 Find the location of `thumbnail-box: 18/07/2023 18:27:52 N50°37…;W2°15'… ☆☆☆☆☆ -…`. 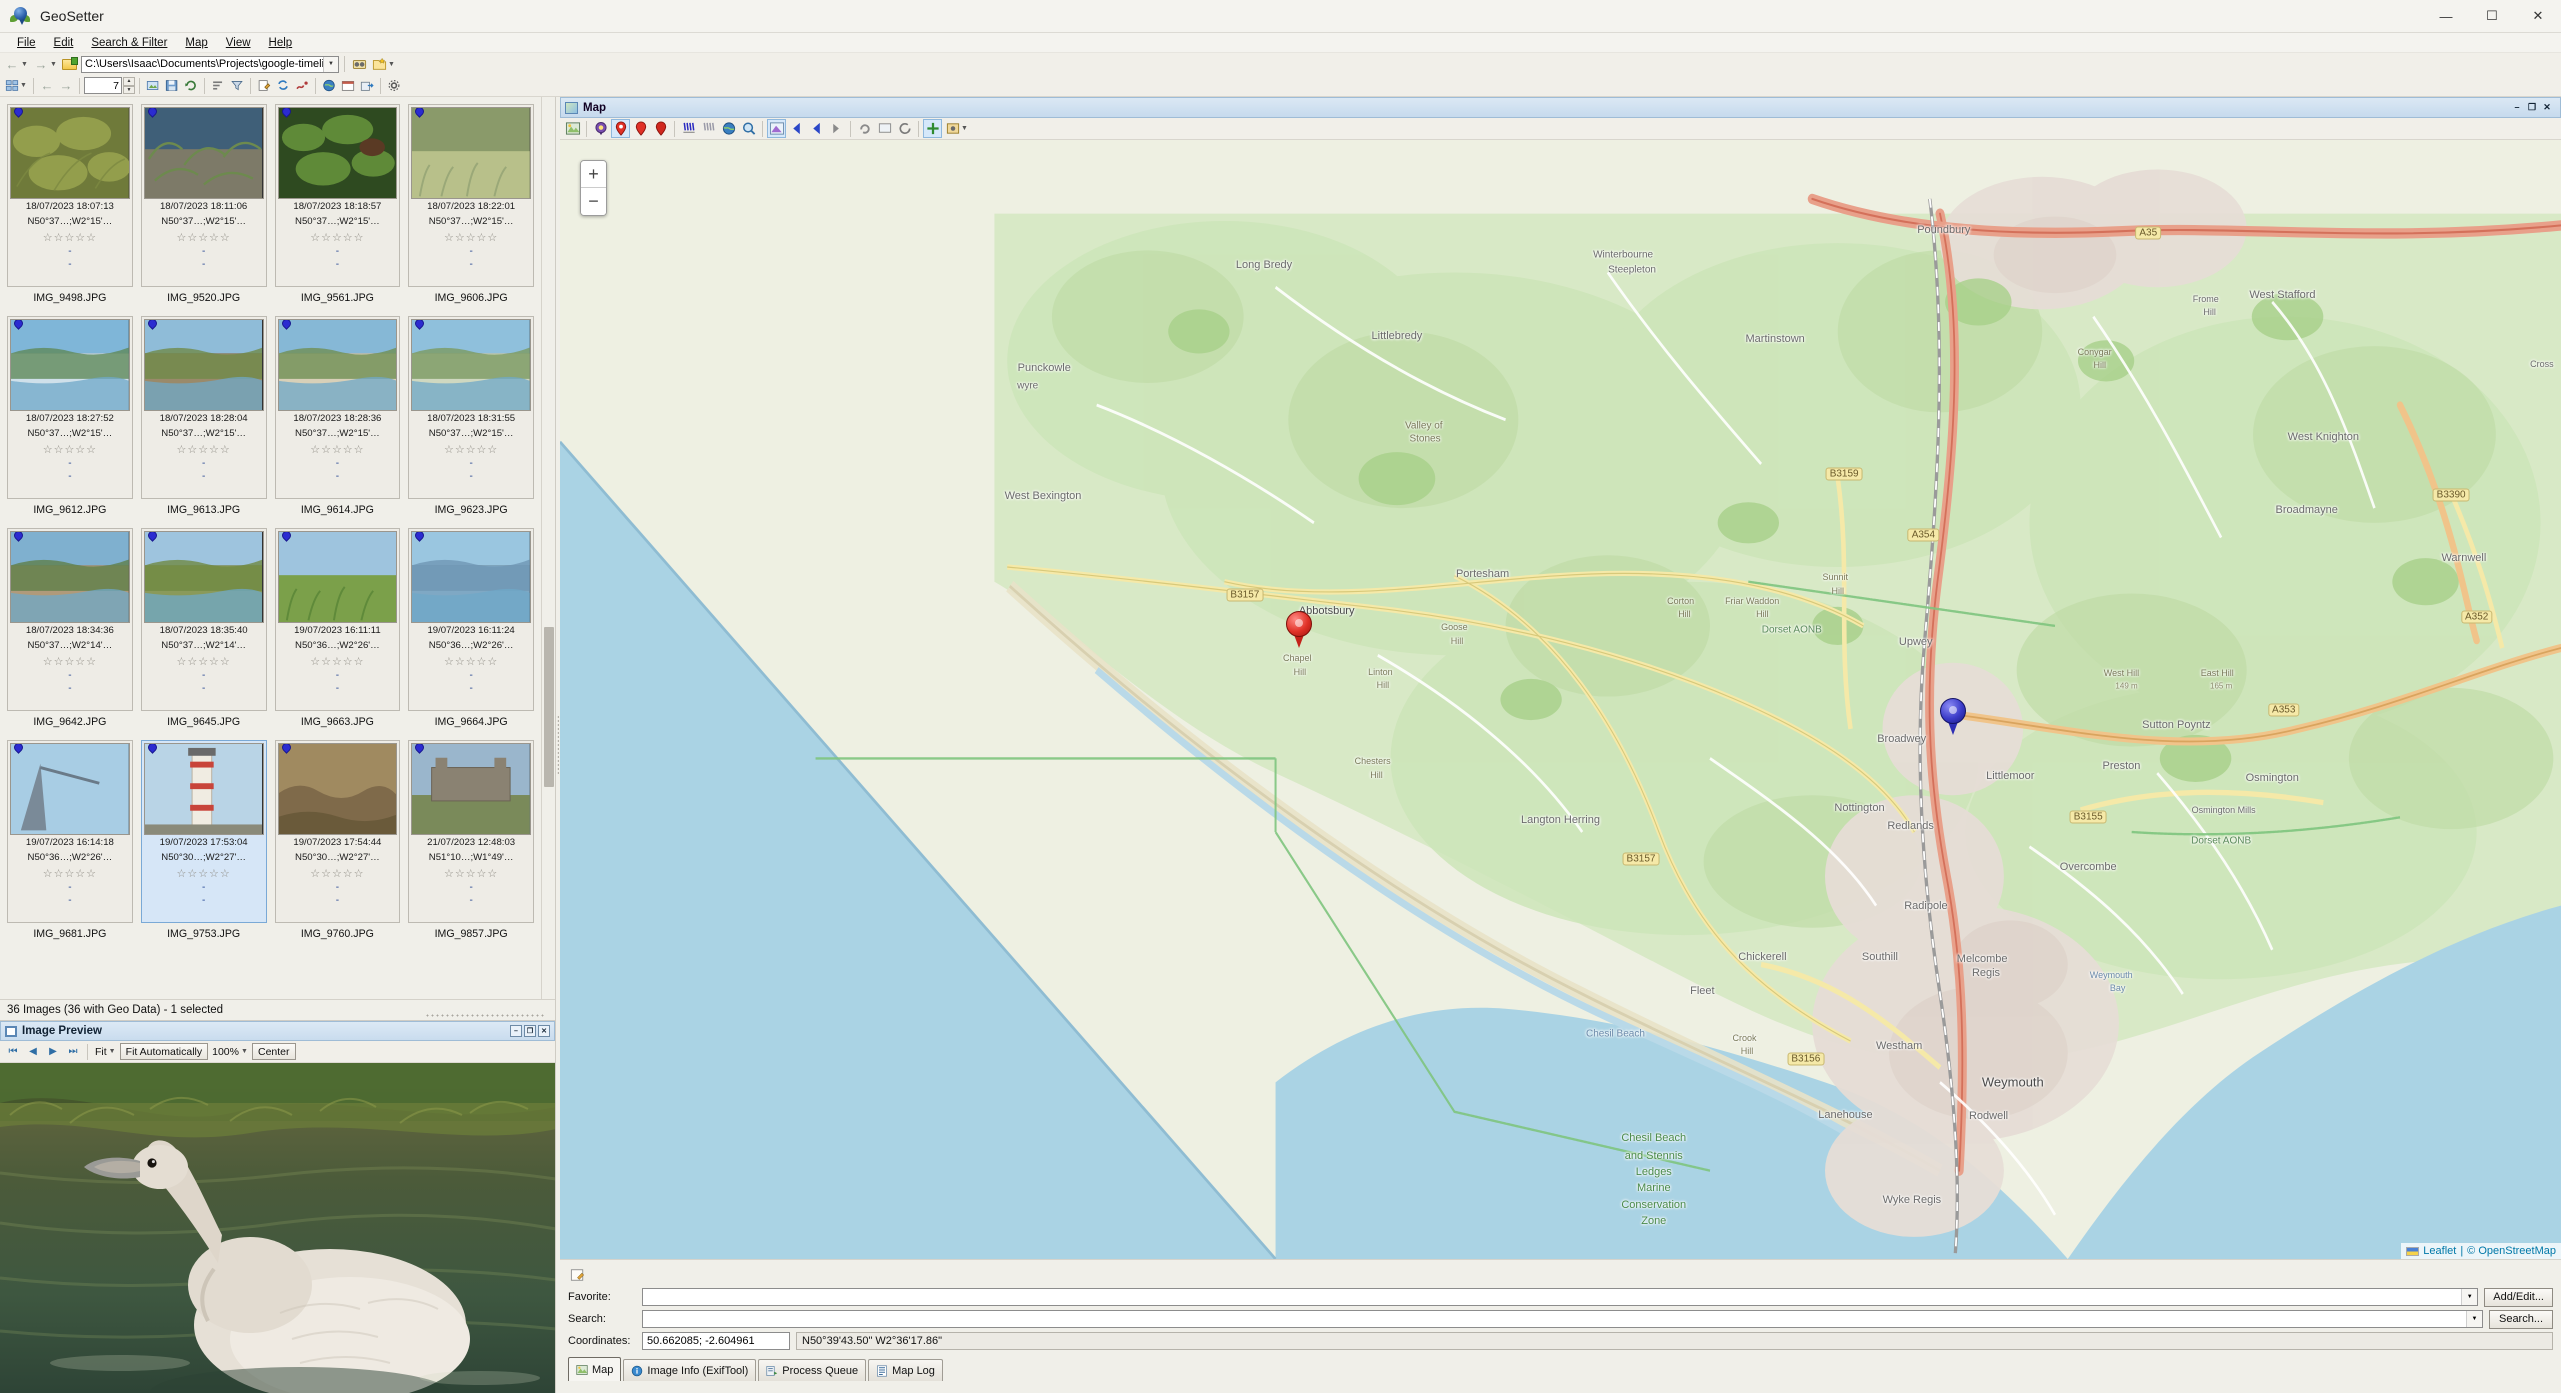

thumbnail-box: 18/07/2023 18:27:52 N50°37…;W2°15'… ☆☆☆☆☆ -… is located at coordinates (70, 407).